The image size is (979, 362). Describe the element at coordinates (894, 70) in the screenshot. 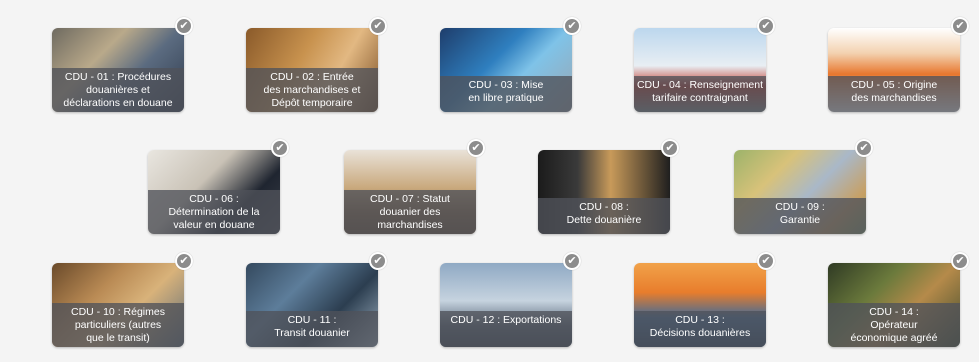

I see `module-card-cdu-05: CDU - 05 : Origine des marchandises` at that location.